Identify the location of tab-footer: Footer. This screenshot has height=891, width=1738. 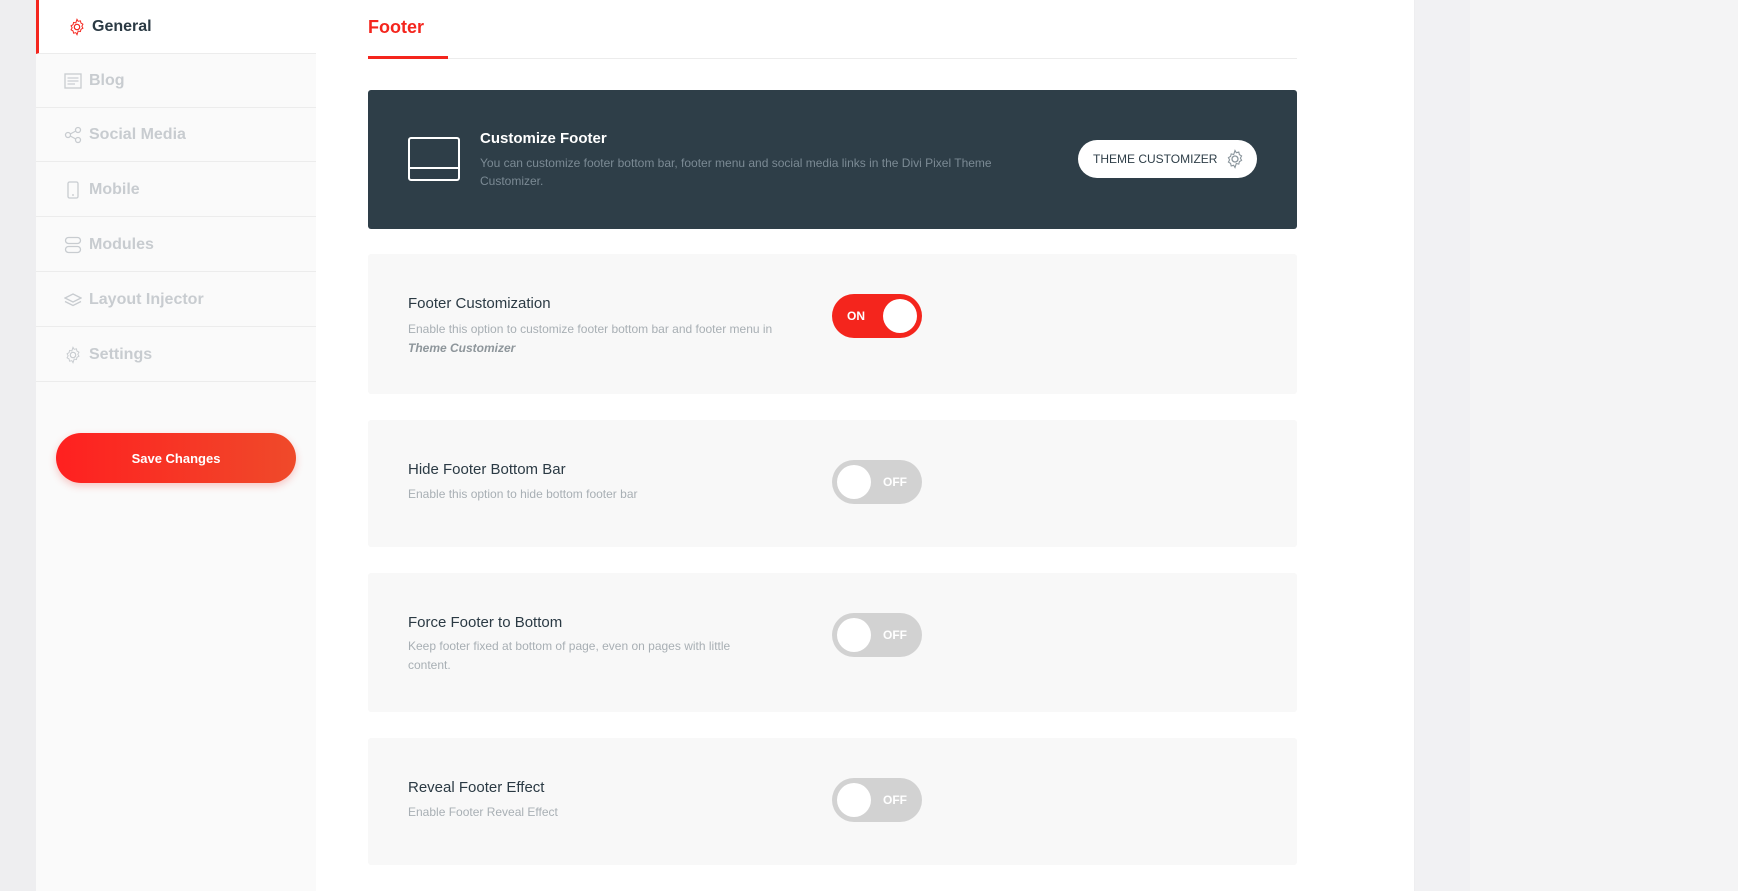
(396, 27).